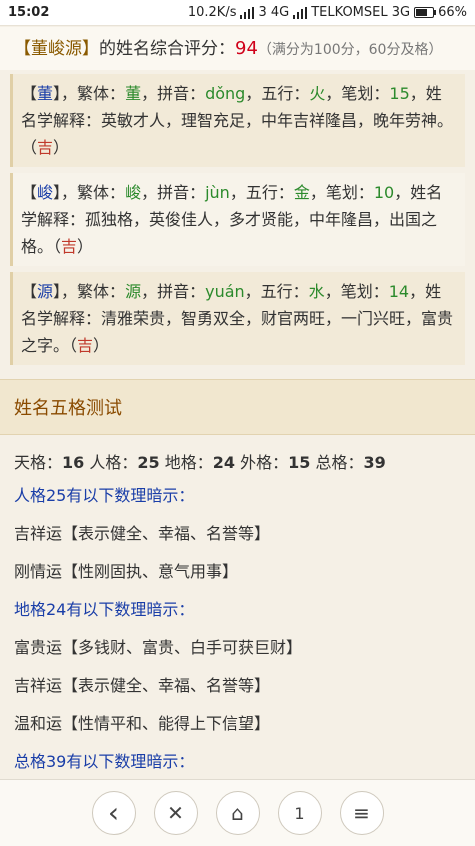  I want to click on char-glyph: 峻, so click(45, 192).